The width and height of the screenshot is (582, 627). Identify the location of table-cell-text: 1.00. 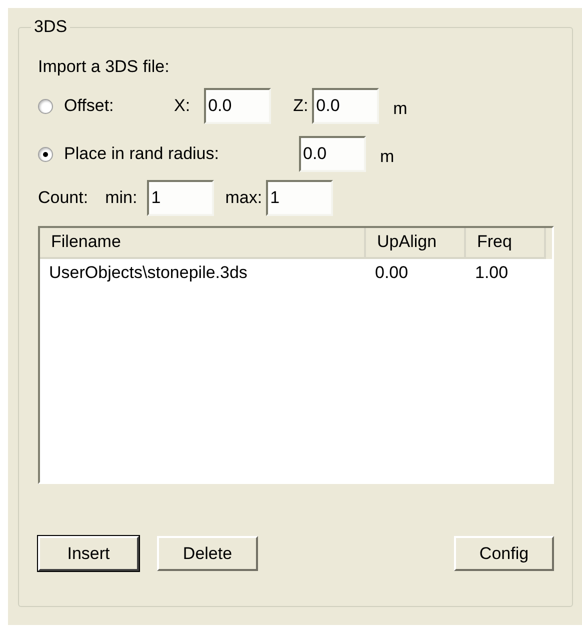
(492, 273).